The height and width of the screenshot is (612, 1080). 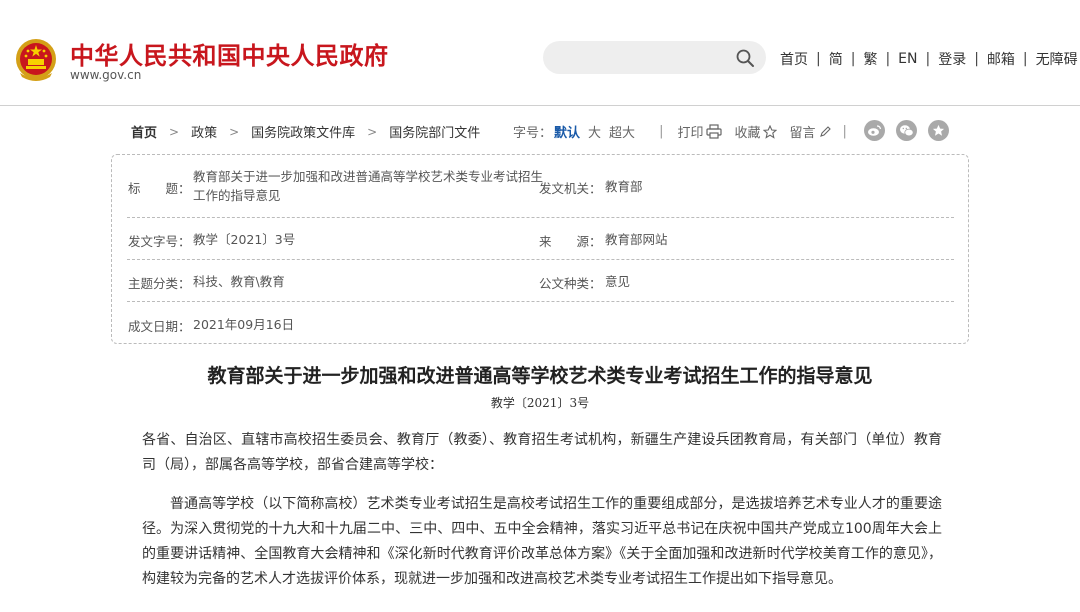 I want to click on site-url: www.gov.cn, so click(x=106, y=75).